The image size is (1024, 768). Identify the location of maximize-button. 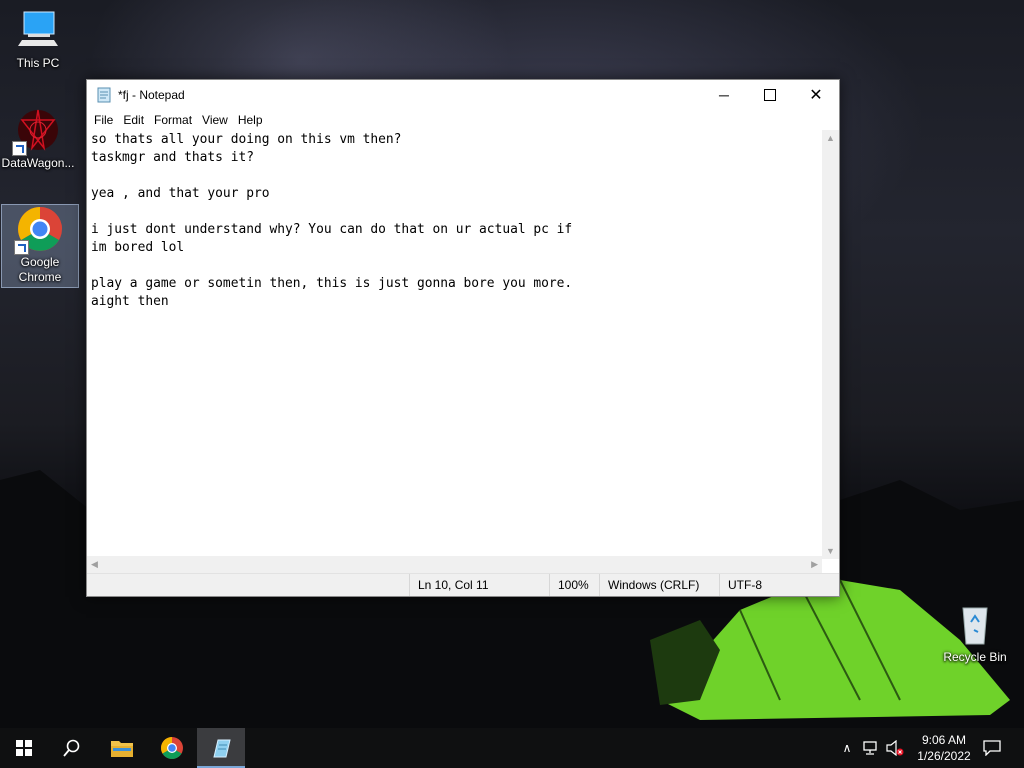
(770, 95).